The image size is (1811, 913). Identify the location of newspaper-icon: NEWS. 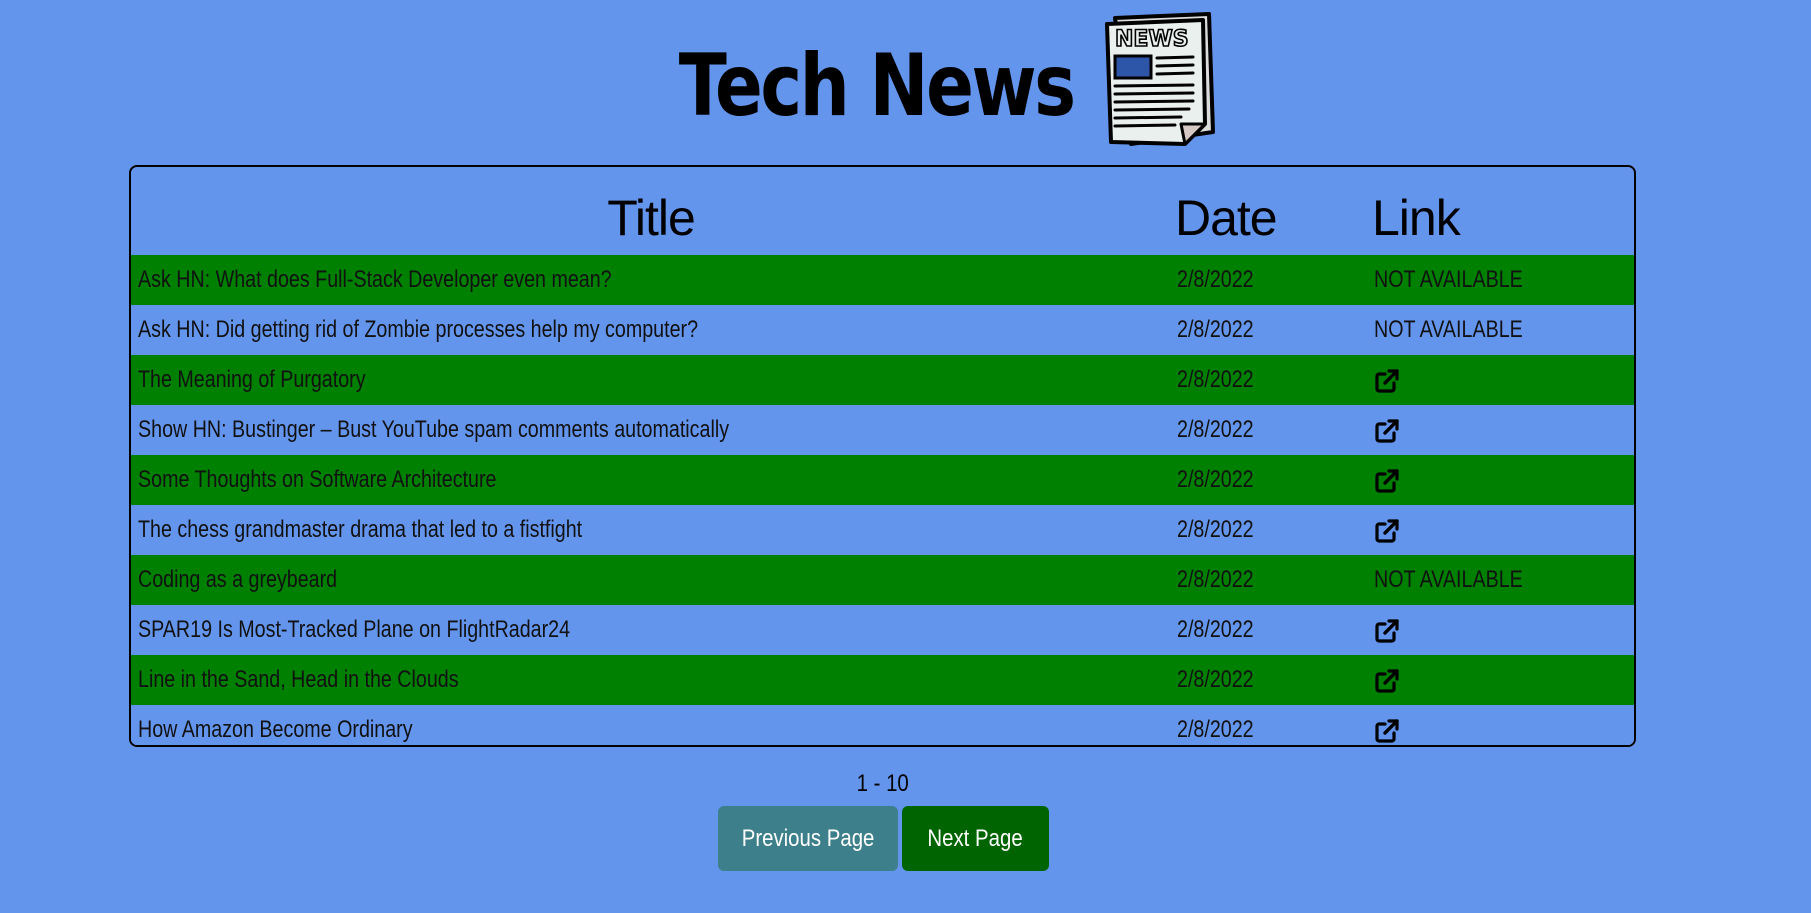
(1160, 79).